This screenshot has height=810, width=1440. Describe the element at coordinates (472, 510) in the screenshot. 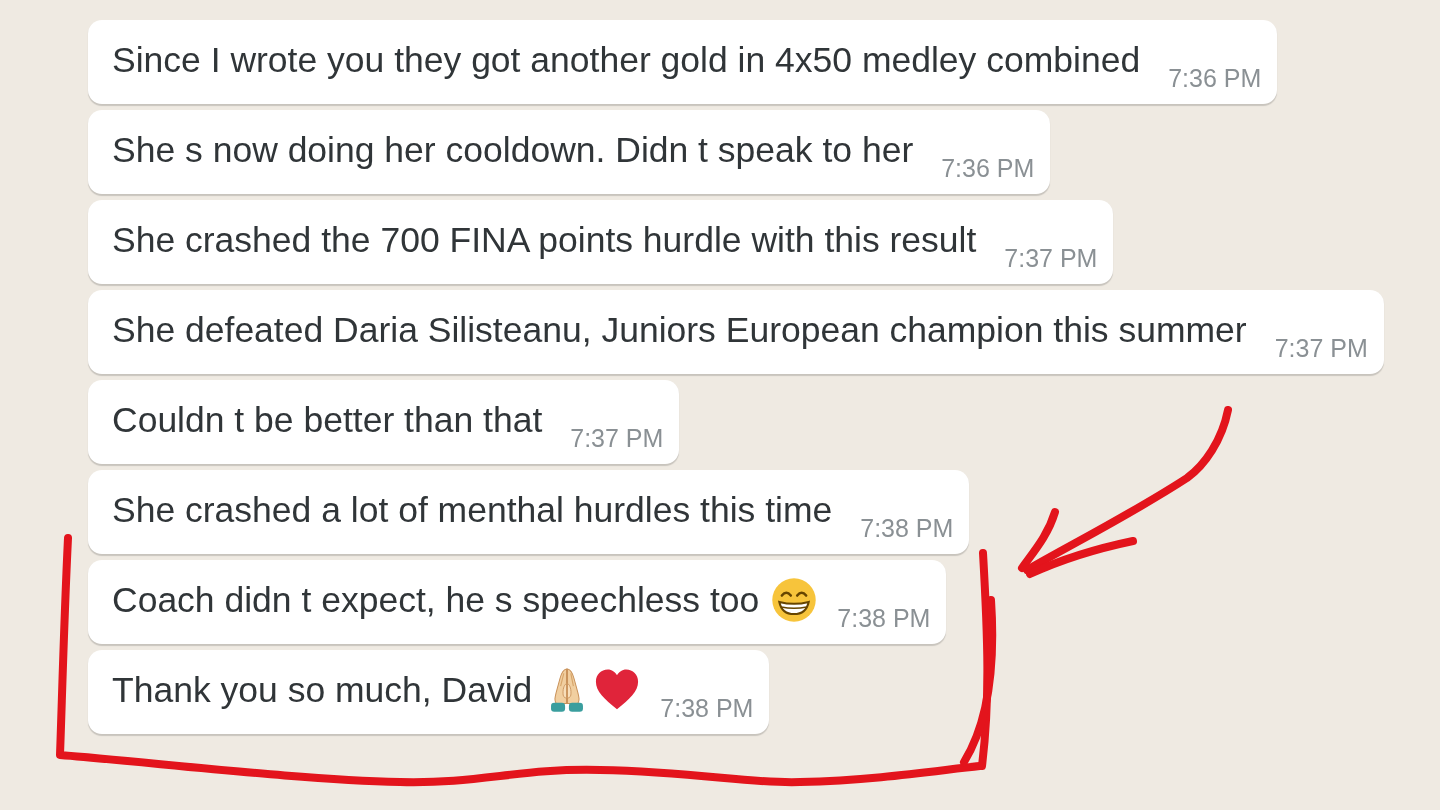

I see `message-text: She crashed a lot of menthal hurdles this time` at that location.